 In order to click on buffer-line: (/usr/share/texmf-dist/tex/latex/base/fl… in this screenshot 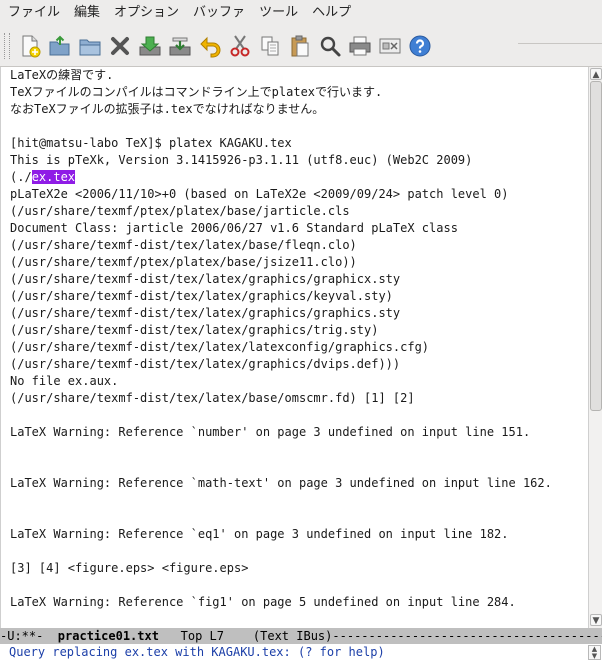, I will do `click(299, 245)`.